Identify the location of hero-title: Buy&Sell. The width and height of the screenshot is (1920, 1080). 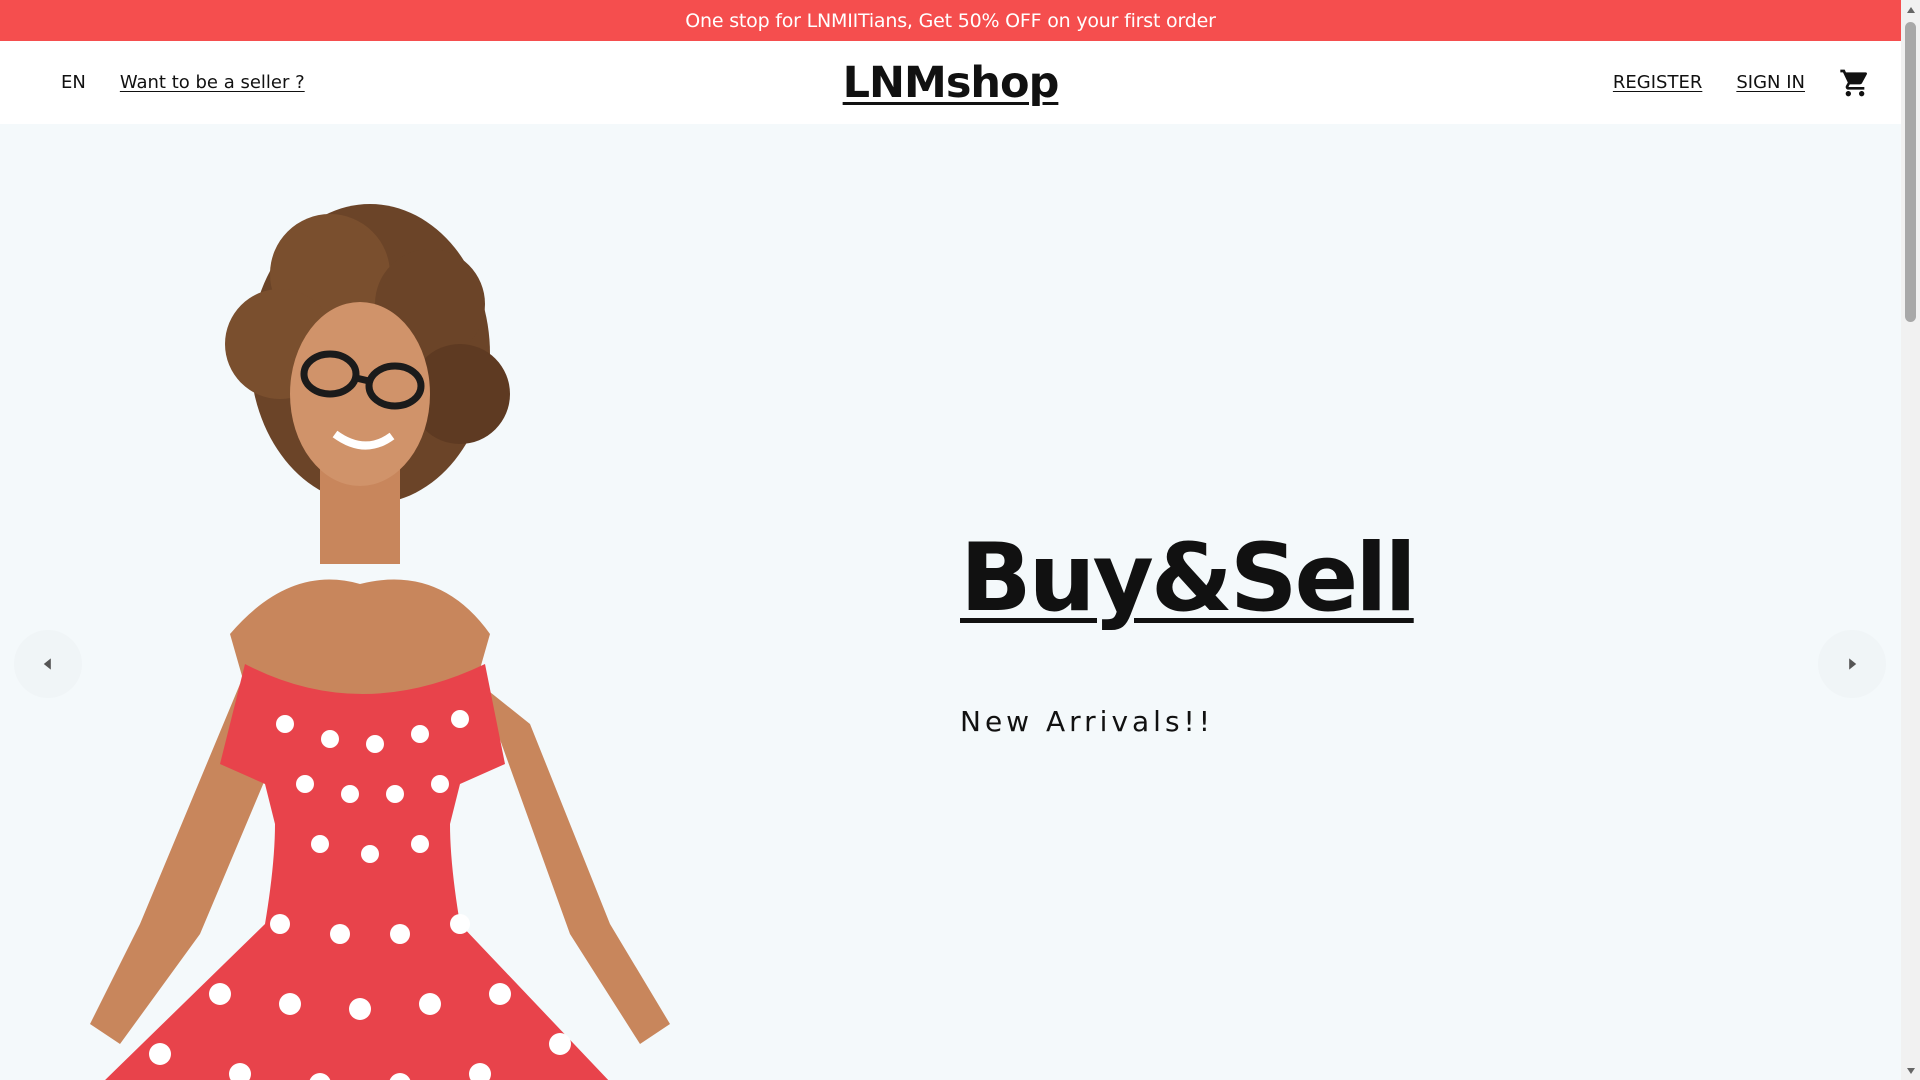
(1188, 578).